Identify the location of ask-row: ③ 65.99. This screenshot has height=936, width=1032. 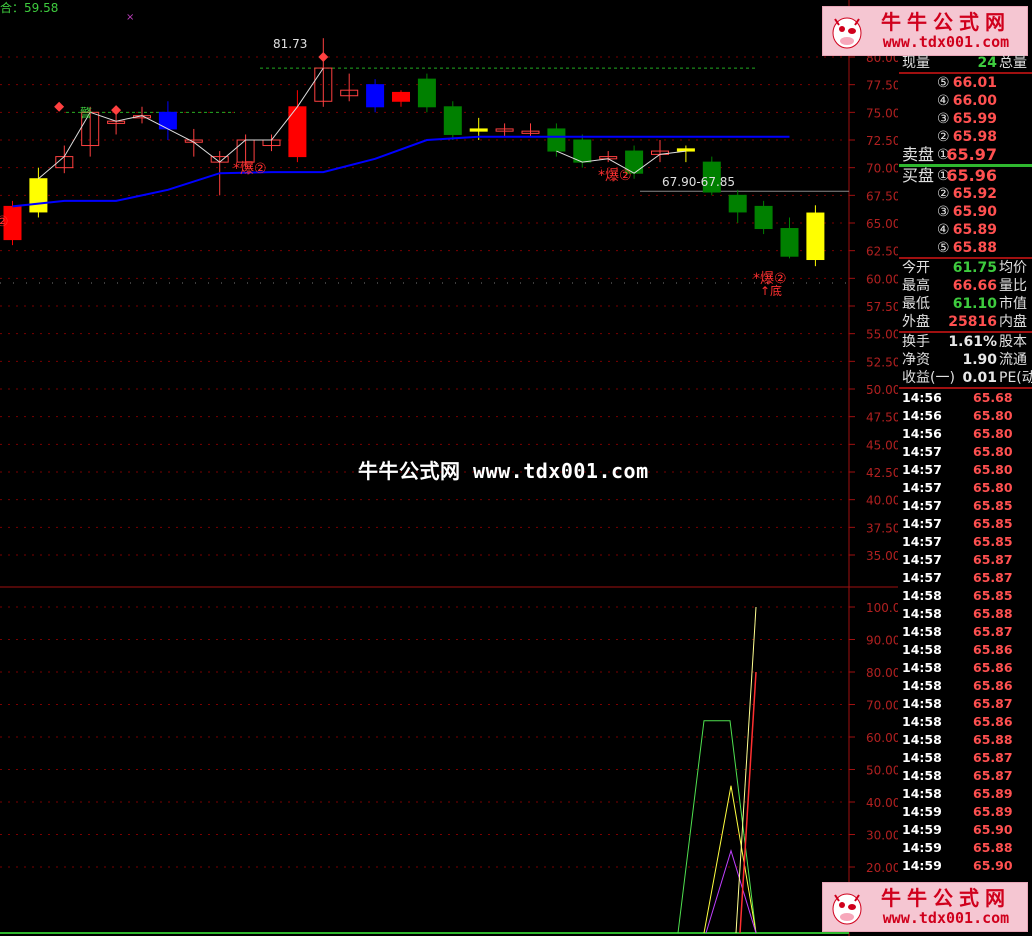
(965, 119).